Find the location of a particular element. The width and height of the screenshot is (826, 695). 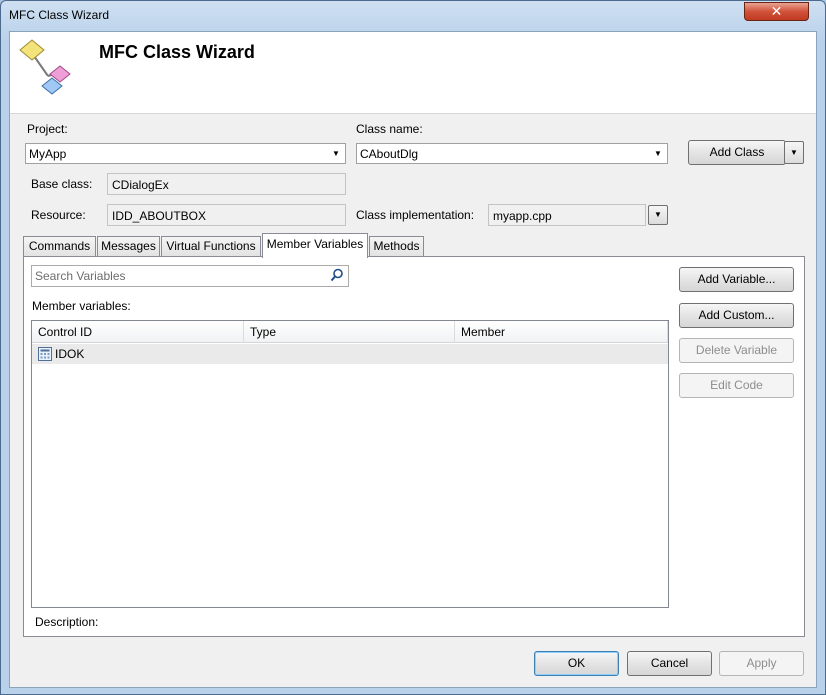

base-class-label: Base class: is located at coordinates (62, 184).